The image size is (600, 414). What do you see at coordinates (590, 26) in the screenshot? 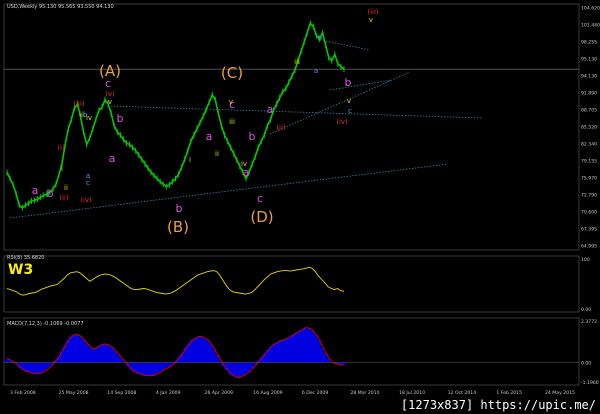
I see `y-tick-label: 101.440` at bounding box center [590, 26].